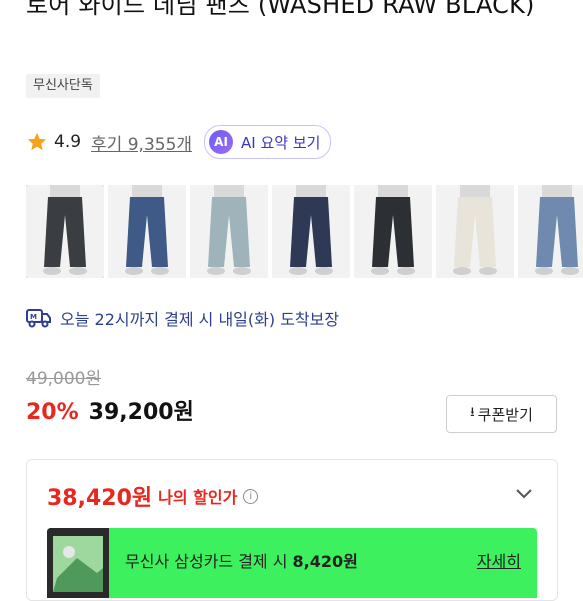 This screenshot has height=601, width=583. I want to click on original-price: 49,000원, so click(64, 379).